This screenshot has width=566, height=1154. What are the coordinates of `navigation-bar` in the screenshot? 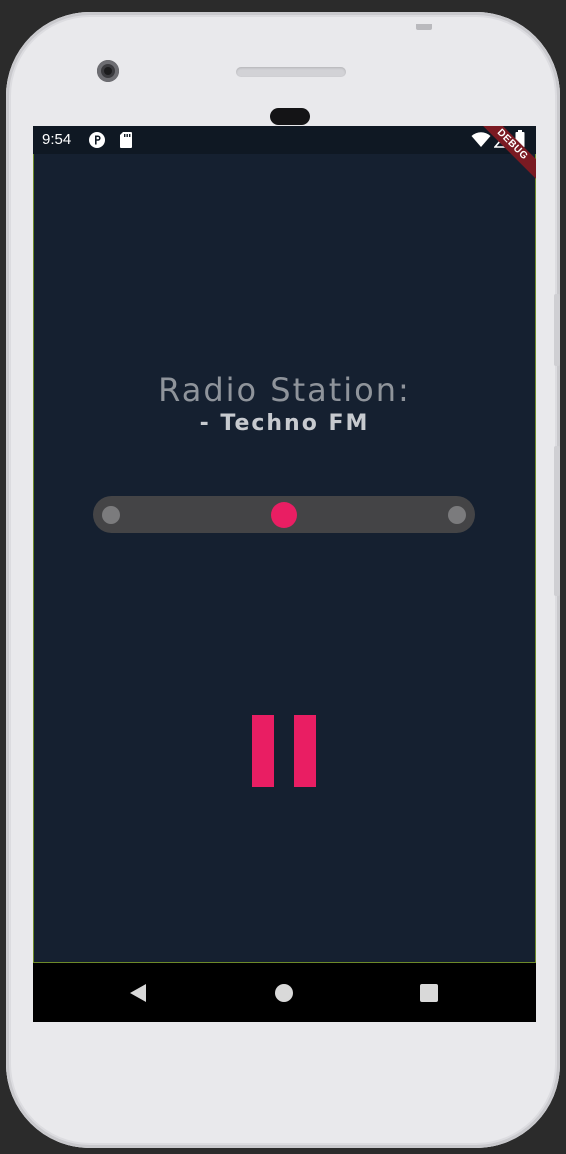 It's located at (284, 992).